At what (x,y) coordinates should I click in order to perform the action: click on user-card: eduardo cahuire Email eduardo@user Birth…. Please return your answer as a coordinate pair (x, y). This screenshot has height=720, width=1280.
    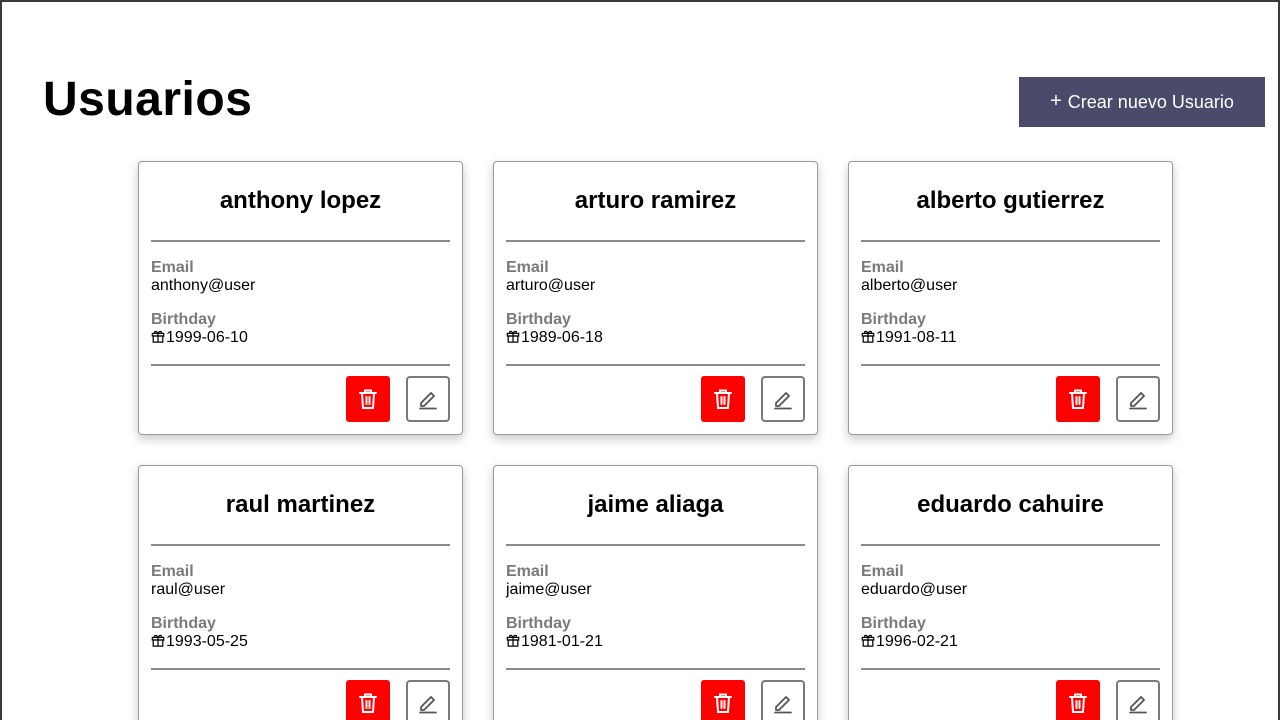
    Looking at the image, I should click on (1010, 592).